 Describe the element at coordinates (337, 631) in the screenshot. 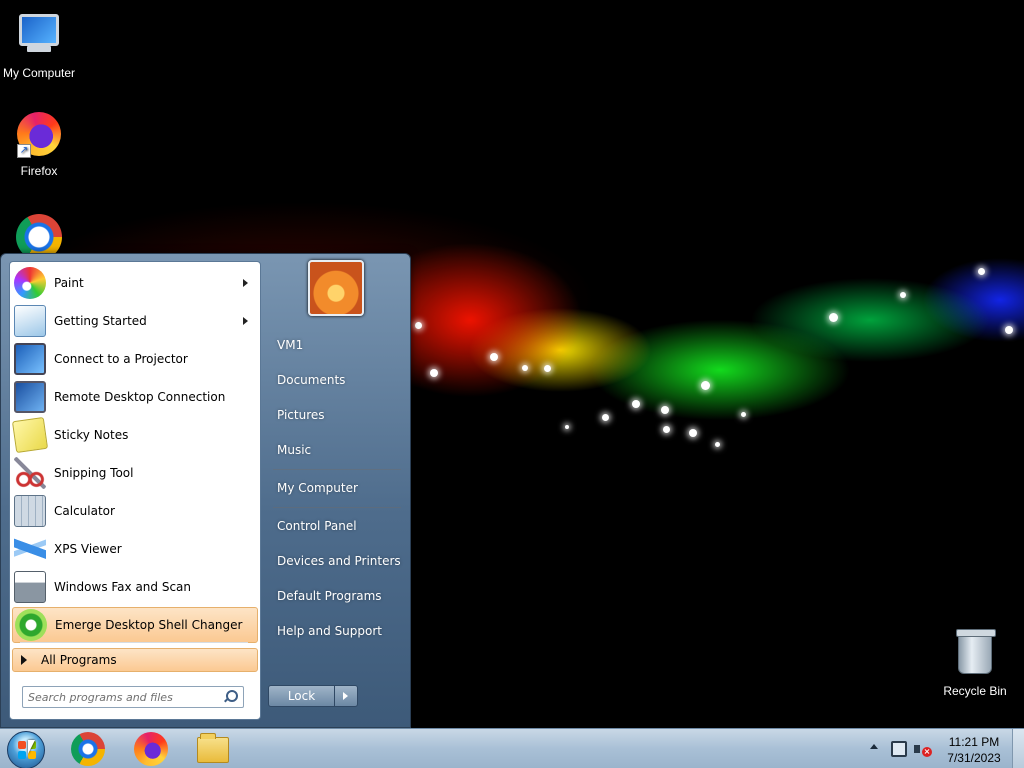

I see `link-help-support: Help and Support` at that location.